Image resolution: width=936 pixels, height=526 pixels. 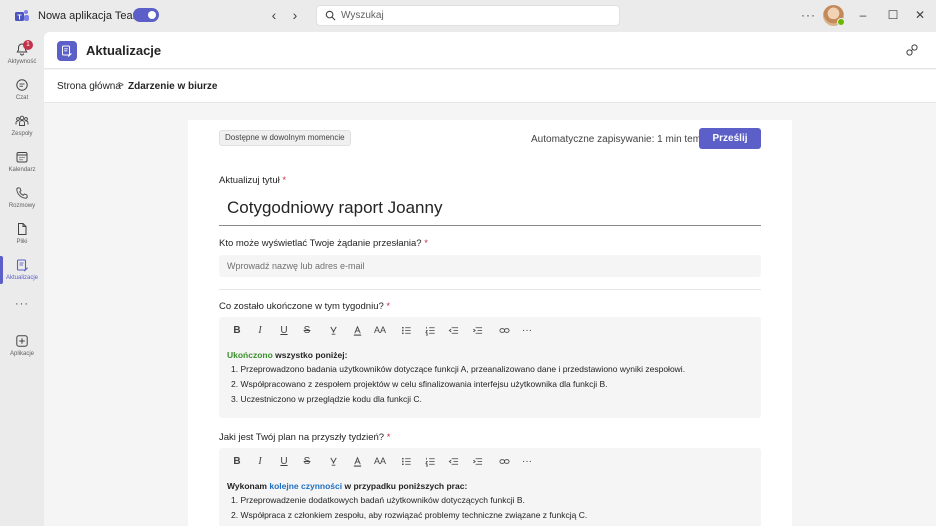 I want to click on rail-item-apps: Aplikacje, so click(x=22, y=348).